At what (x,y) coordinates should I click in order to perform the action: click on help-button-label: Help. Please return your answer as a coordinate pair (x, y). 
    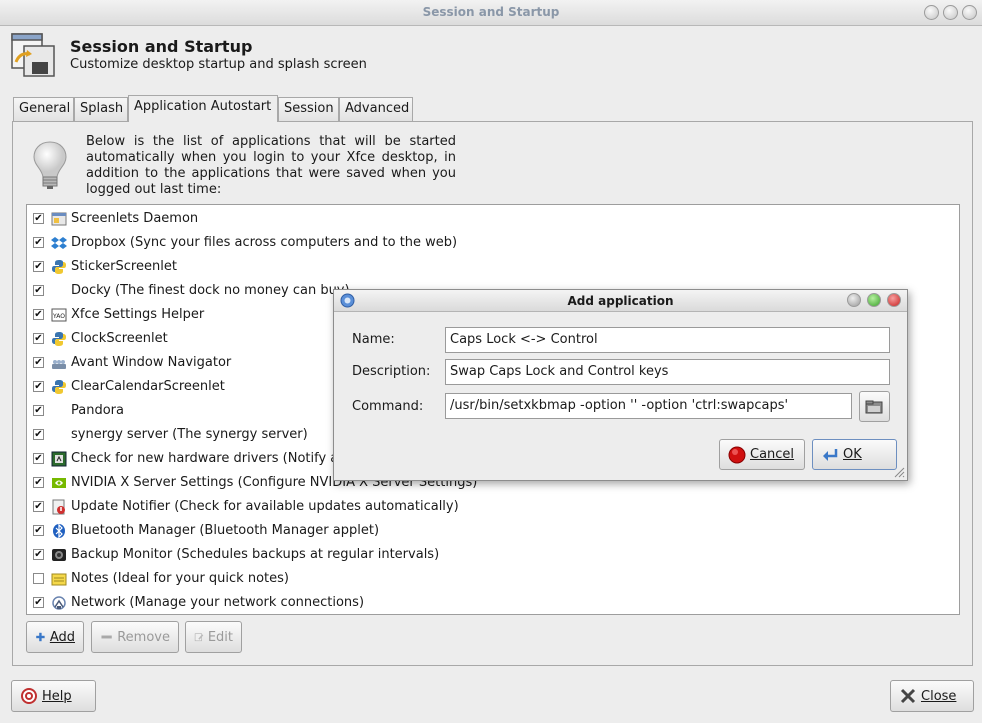
    Looking at the image, I should click on (57, 696).